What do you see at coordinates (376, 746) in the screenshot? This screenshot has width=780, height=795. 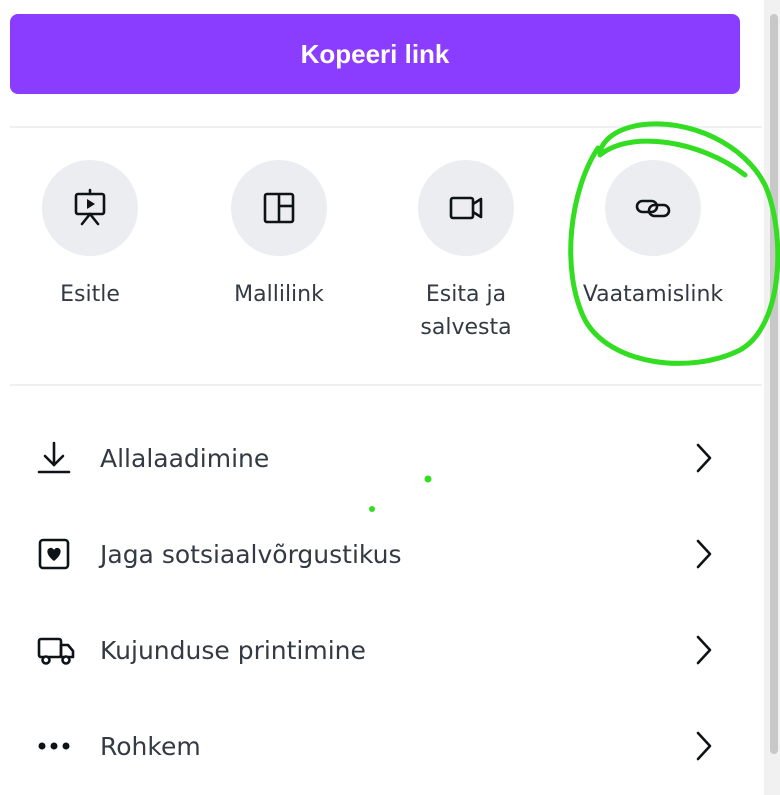 I see `menu-item-more: Rohkem` at bounding box center [376, 746].